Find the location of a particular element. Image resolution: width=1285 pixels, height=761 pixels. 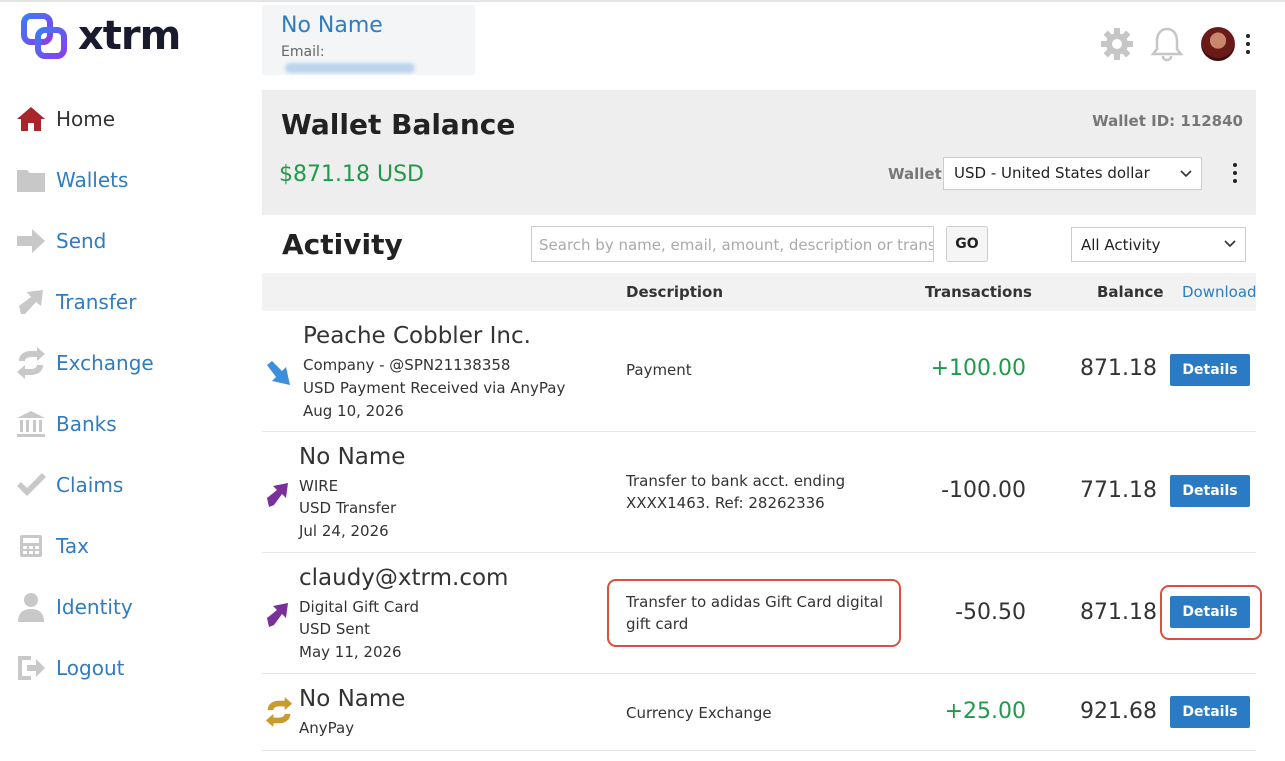

row-line1: AnyPay is located at coordinates (327, 728).